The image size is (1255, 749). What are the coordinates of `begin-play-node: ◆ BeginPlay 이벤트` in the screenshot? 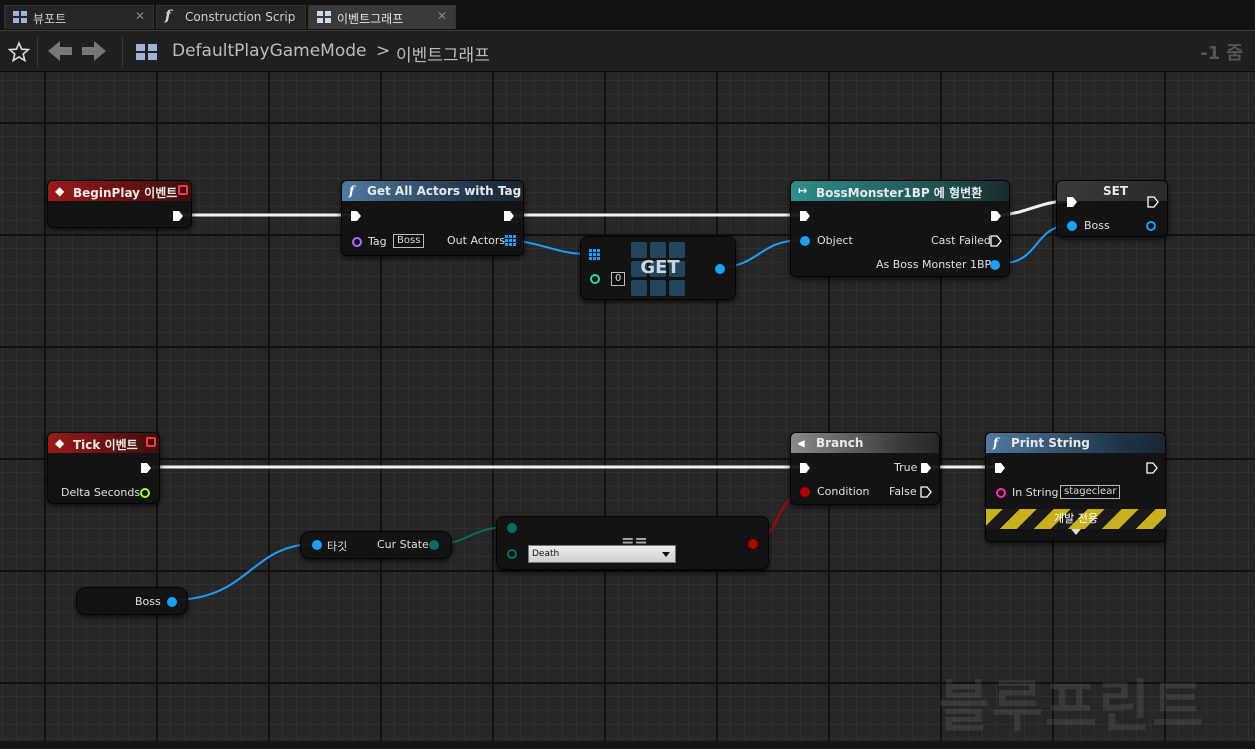 It's located at (119, 204).